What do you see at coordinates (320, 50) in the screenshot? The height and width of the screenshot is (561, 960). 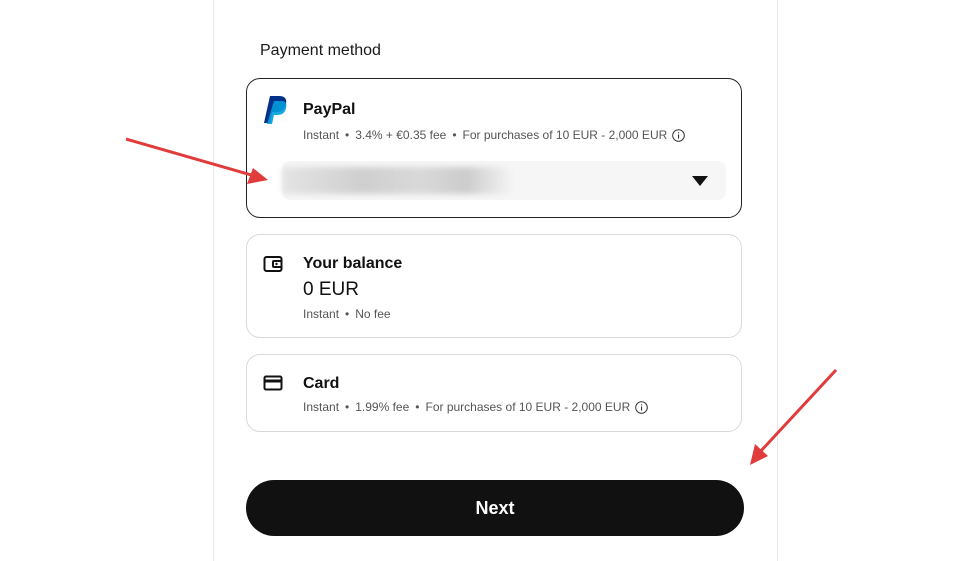 I see `payment-method-heading: Payment method` at bounding box center [320, 50].